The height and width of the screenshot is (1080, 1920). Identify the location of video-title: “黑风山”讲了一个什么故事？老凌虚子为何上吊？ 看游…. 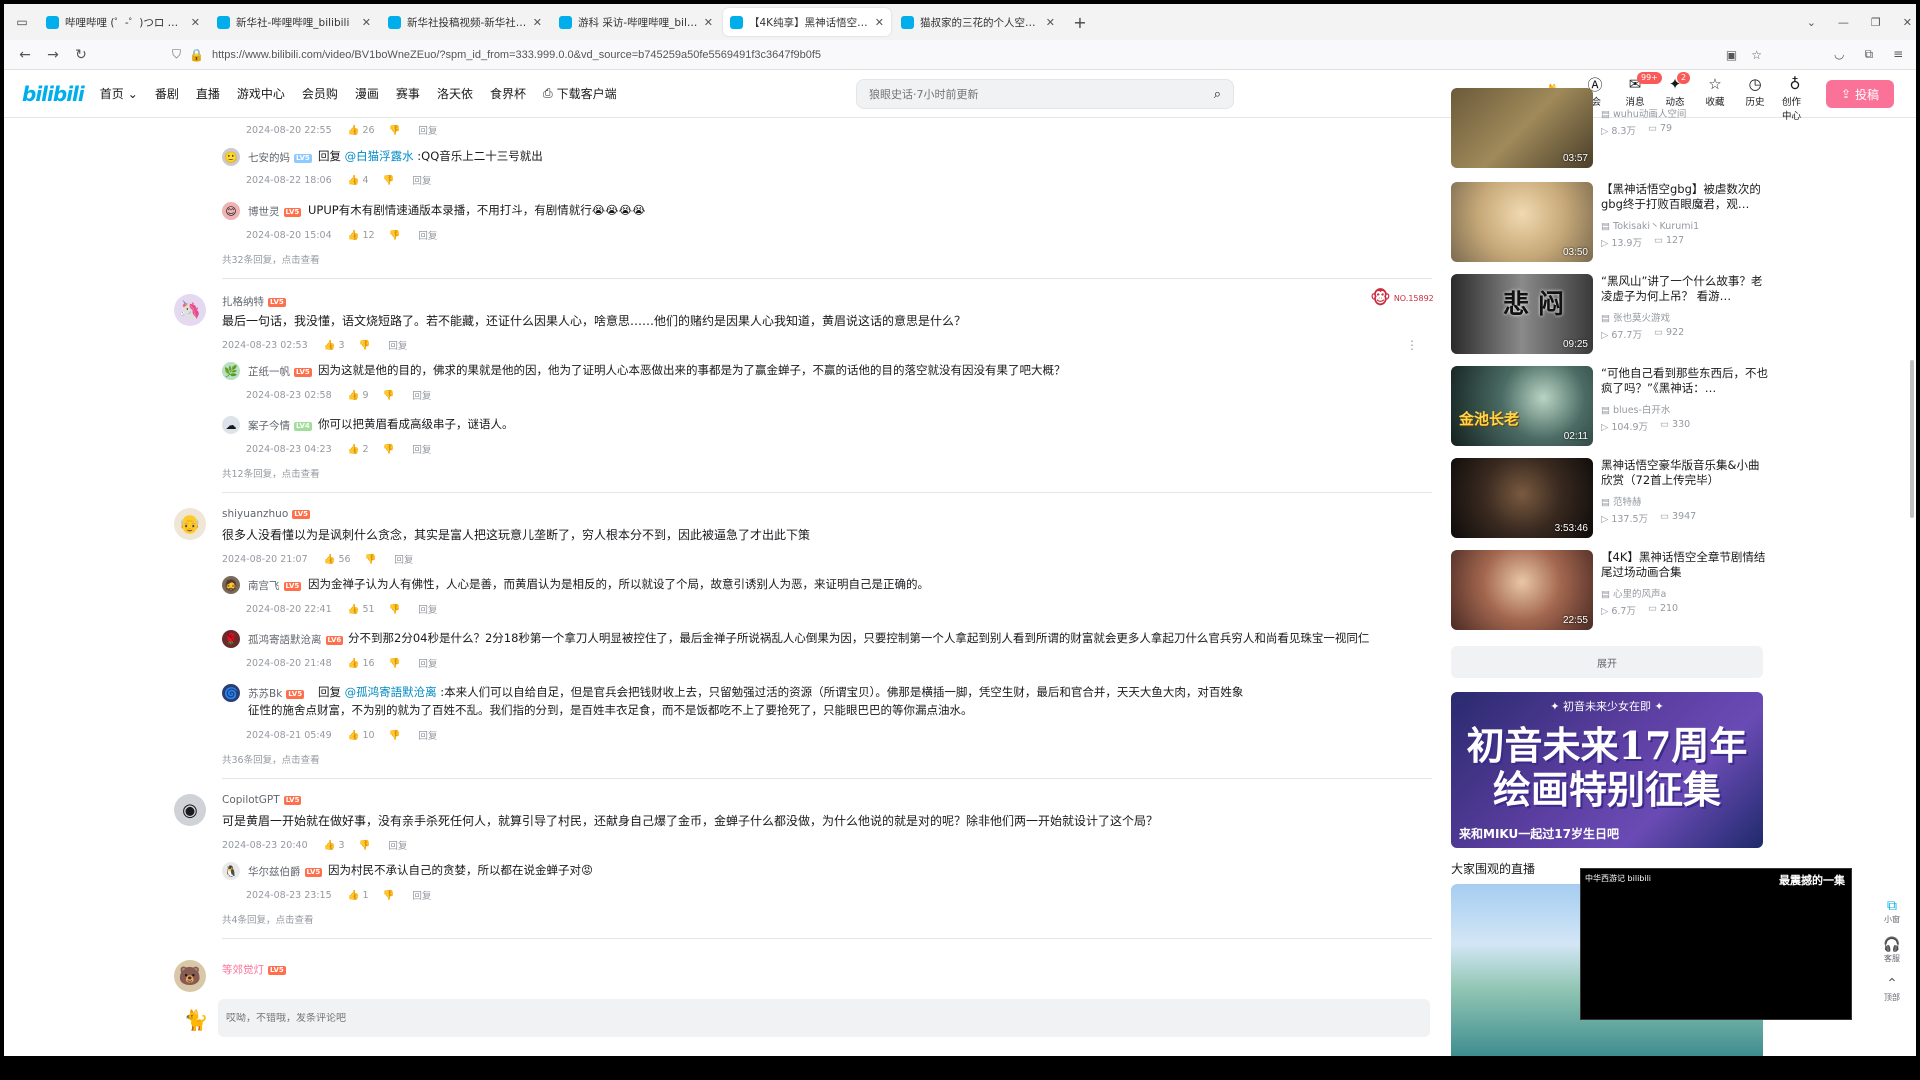
(1685, 289).